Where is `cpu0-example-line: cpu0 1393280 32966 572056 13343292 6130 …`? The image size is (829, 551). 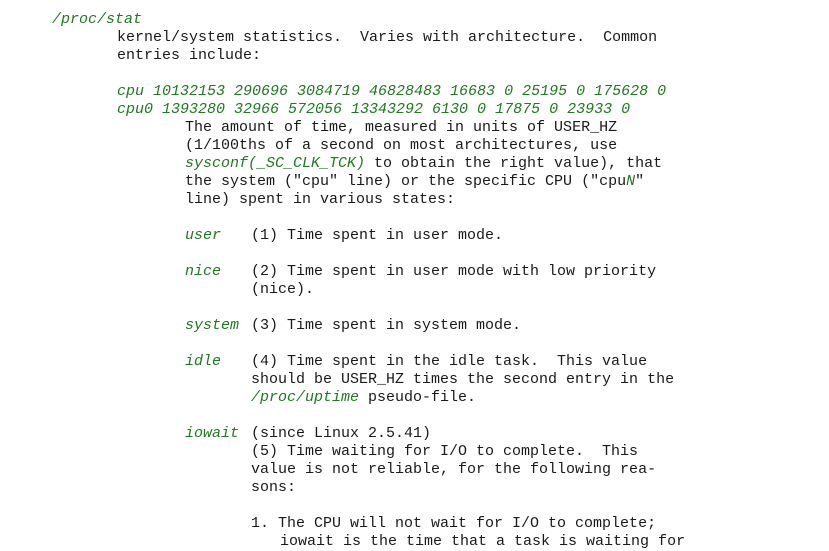
cpu0-example-line: cpu0 1393280 32966 572056 13343292 6130 … is located at coordinates (374, 109).